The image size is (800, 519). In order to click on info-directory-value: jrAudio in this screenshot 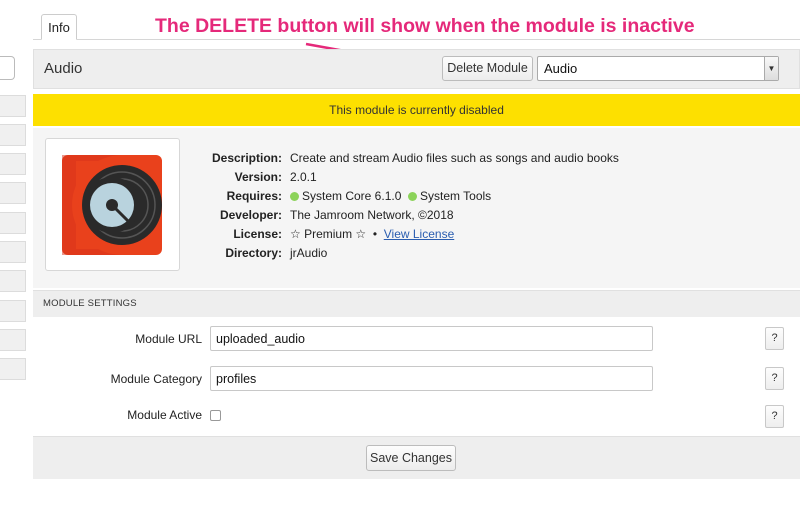, I will do `click(309, 253)`.